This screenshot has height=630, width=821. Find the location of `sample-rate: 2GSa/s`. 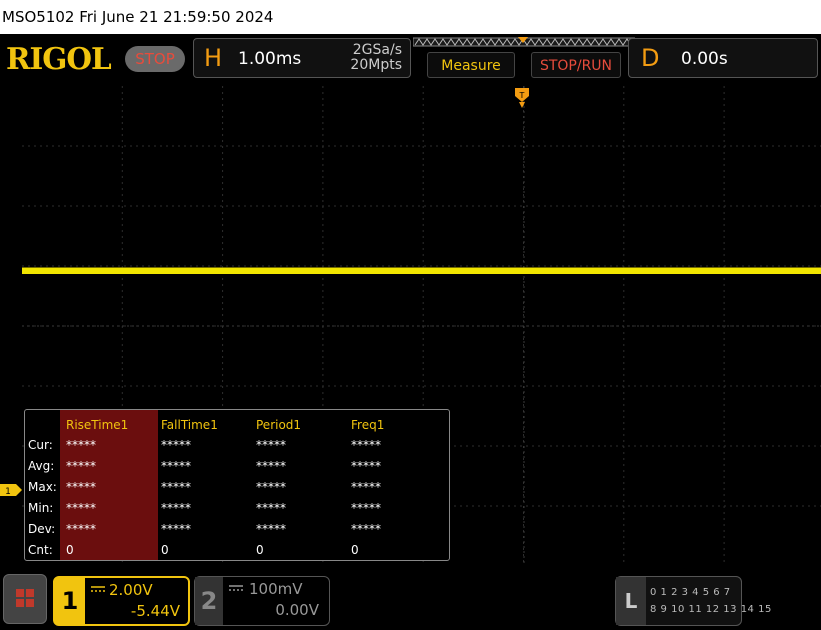

sample-rate: 2GSa/s is located at coordinates (377, 50).